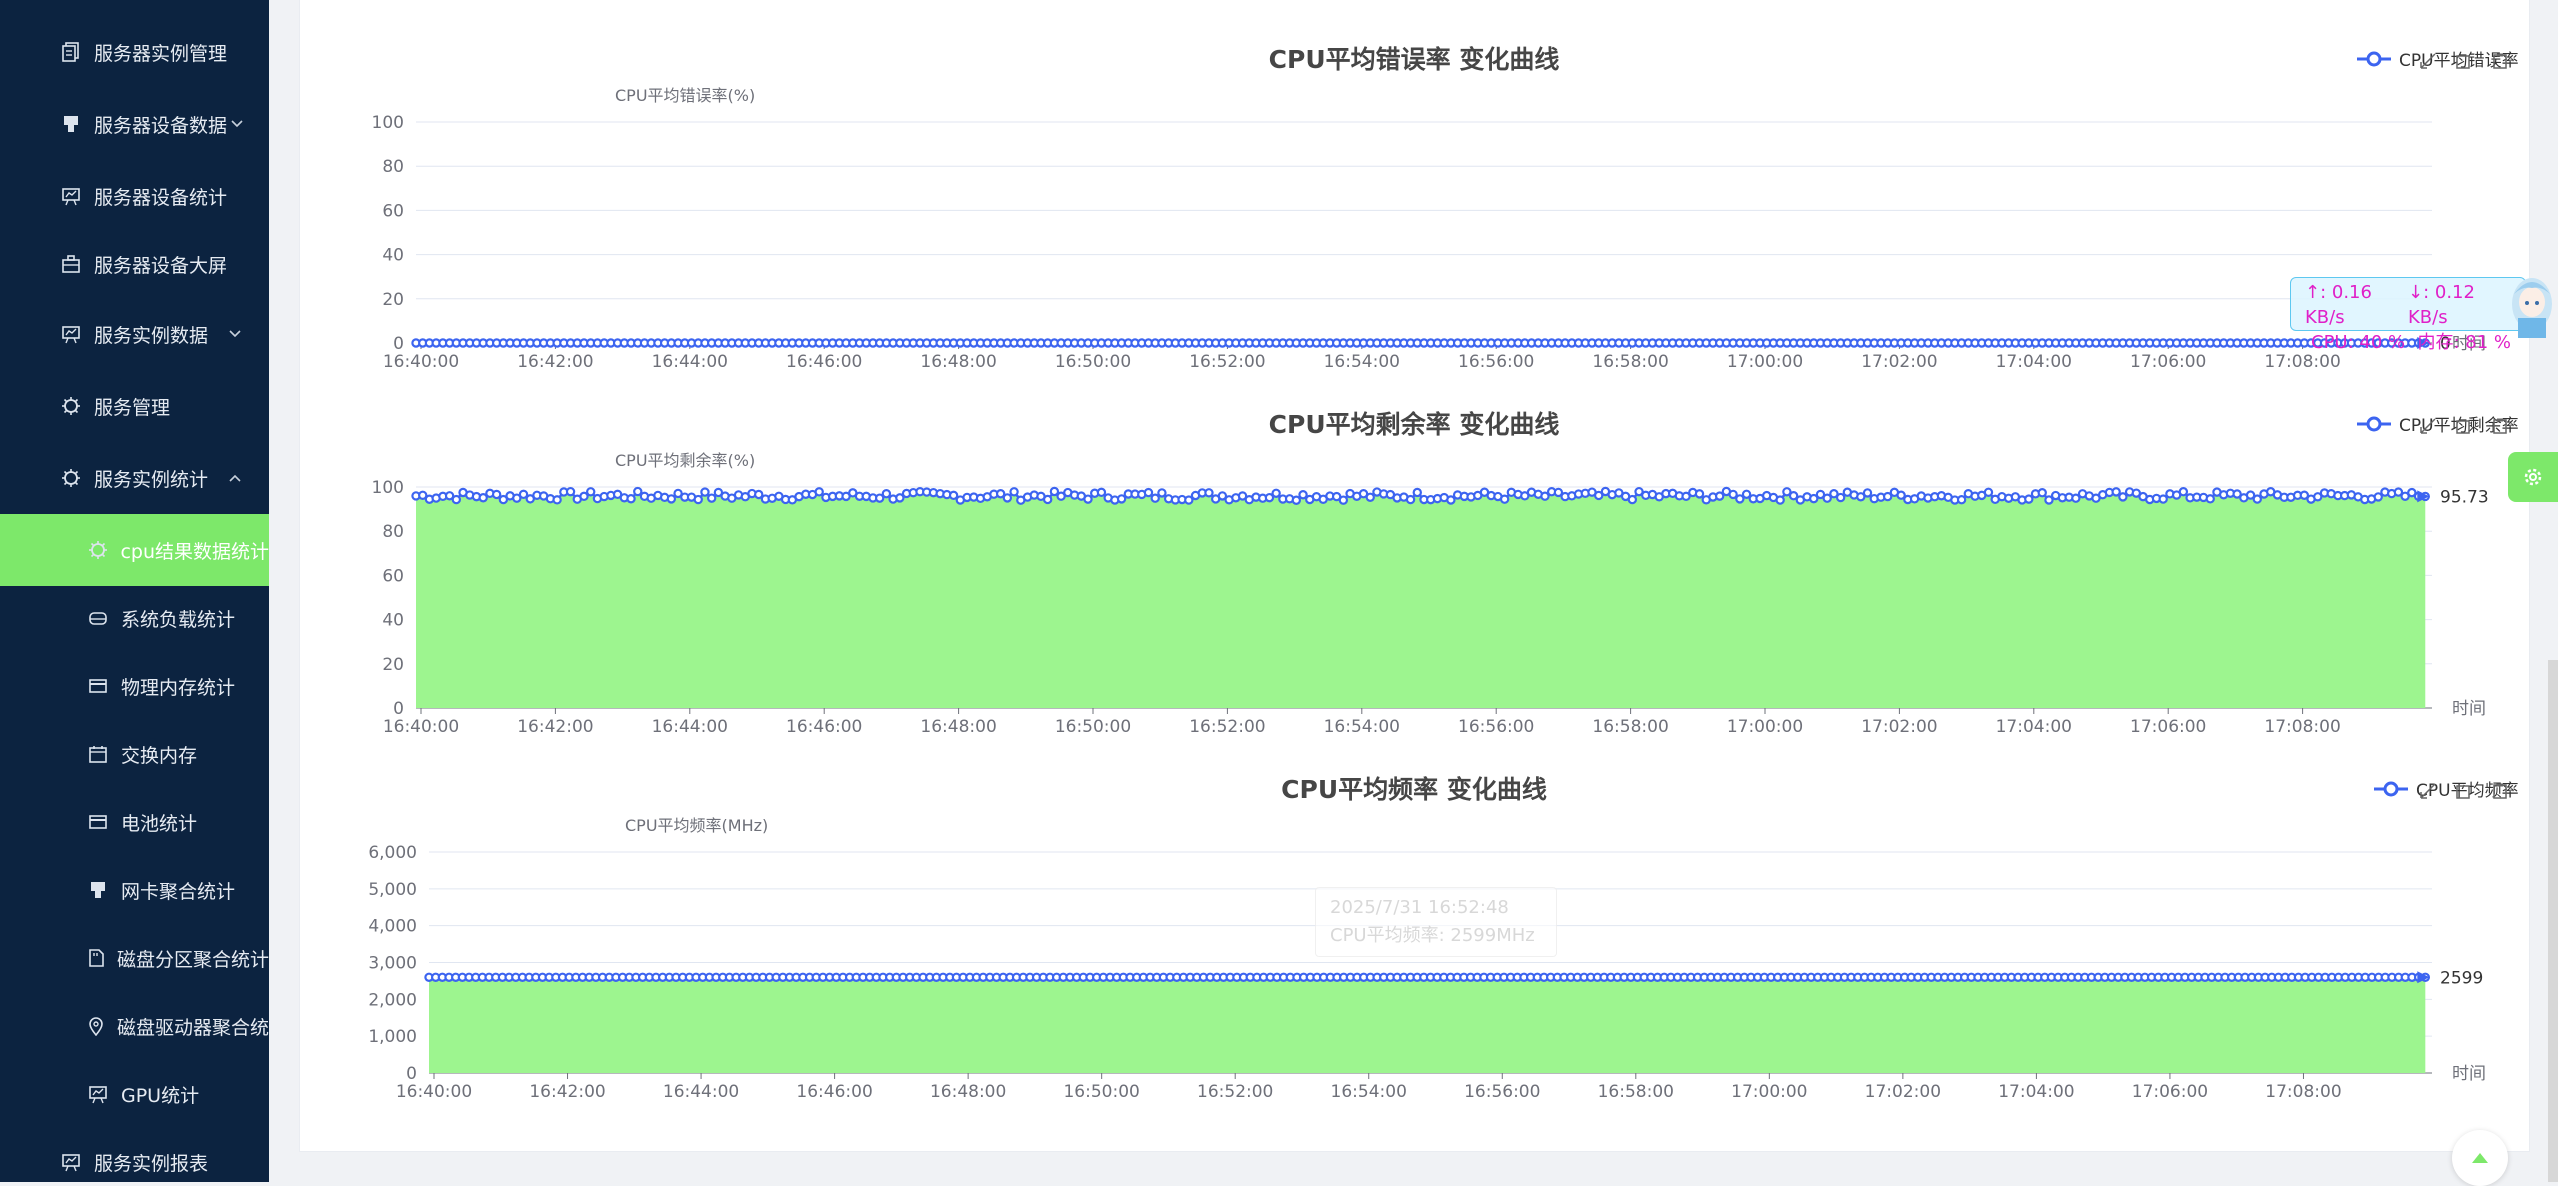 The image size is (2558, 1186). I want to click on back-to-top-button, so click(2480, 1158).